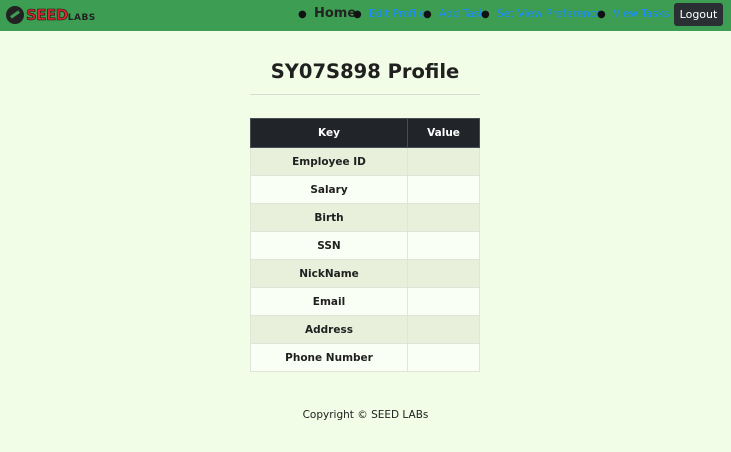  What do you see at coordinates (462, 14) in the screenshot?
I see `nav-add-task-link: Add Task` at bounding box center [462, 14].